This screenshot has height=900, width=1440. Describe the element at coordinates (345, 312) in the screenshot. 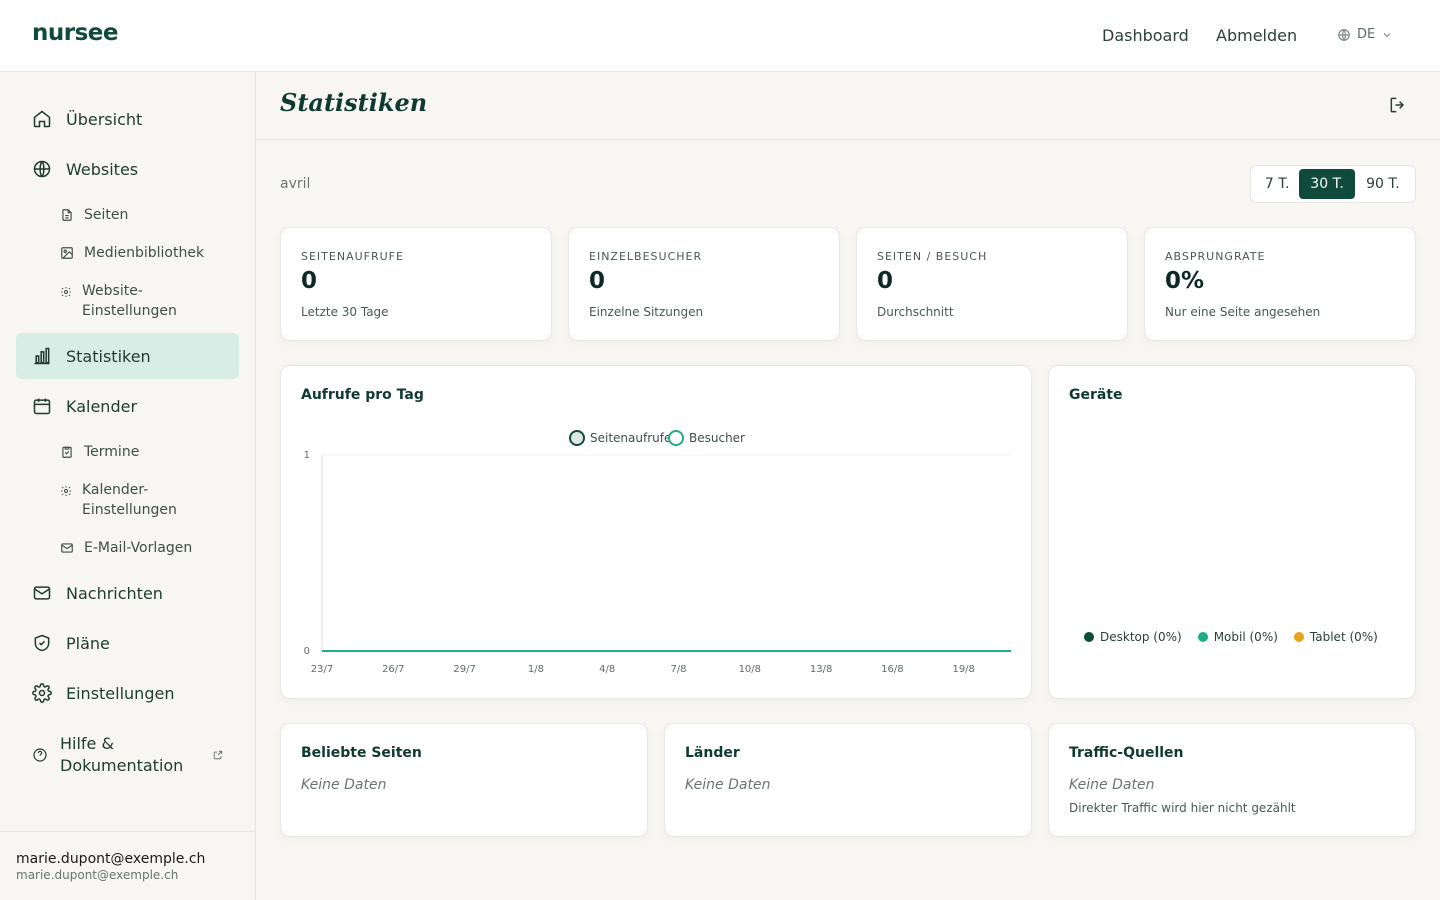

I see `stat-subtitle: Letzte 30 Tage` at that location.